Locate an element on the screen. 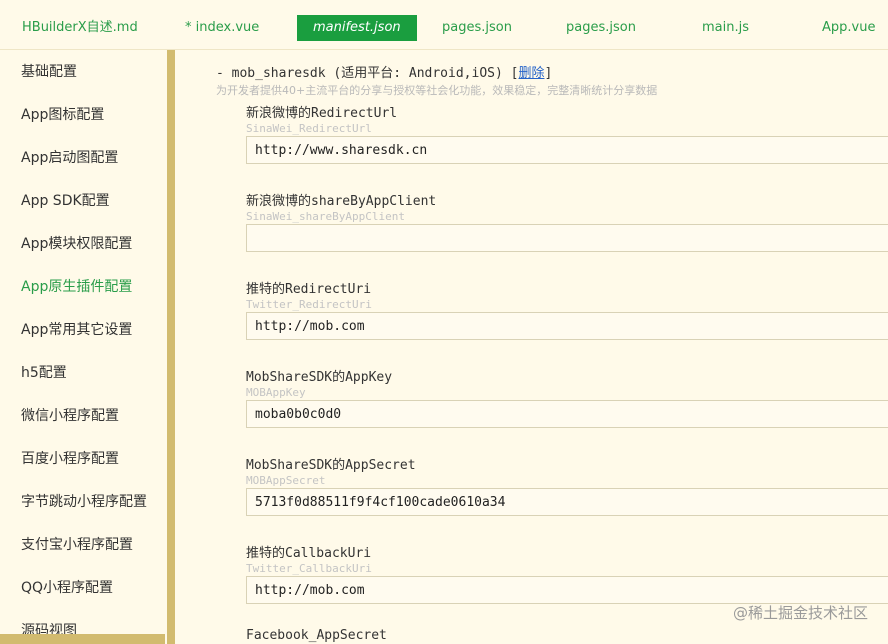 This screenshot has width=888, height=644. field-label-twitter-redirect: 推特的RedirectUri is located at coordinates (309, 289).